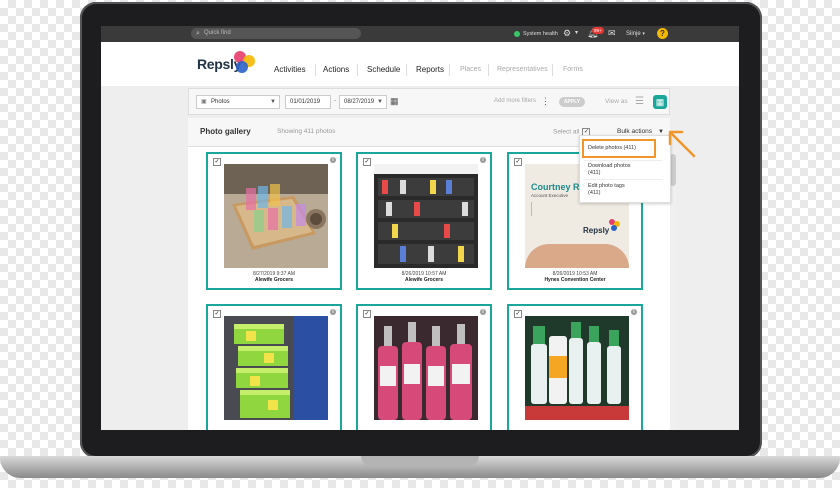  What do you see at coordinates (640, 131) in the screenshot?
I see `bulk-actions-button: Bulk actions ▼` at bounding box center [640, 131].